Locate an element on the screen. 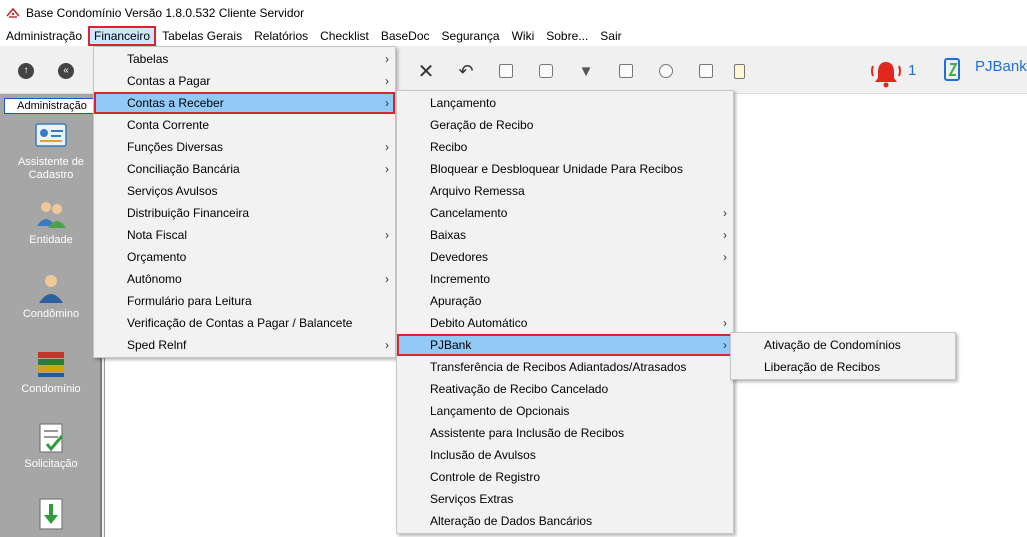 This screenshot has height=537, width=1027. menu-item-devedores: Devedores › is located at coordinates (565, 257).